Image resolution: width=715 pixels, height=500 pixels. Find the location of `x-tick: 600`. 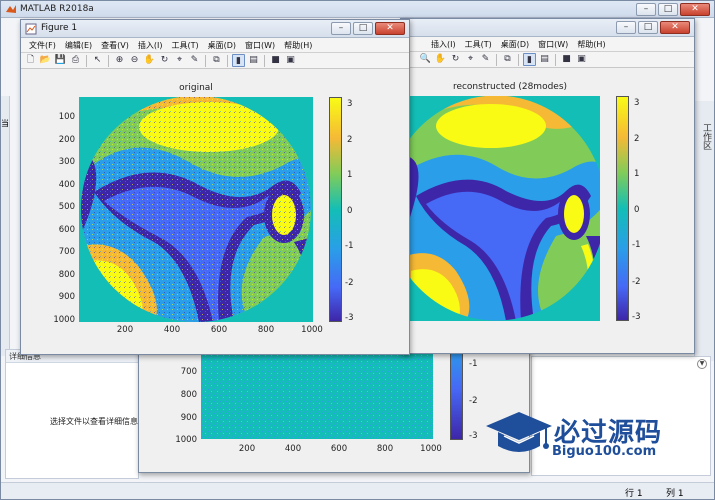

x-tick: 600 is located at coordinates (339, 449).